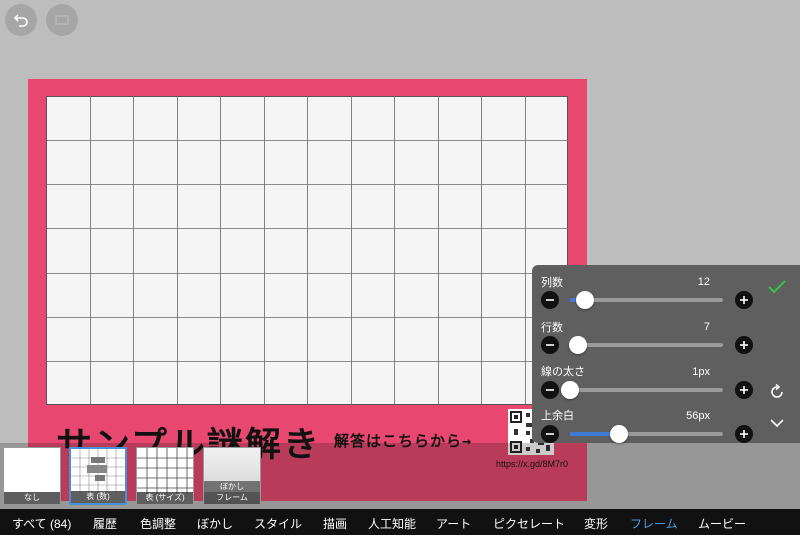 Image resolution: width=800 pixels, height=535 pixels. What do you see at coordinates (596, 523) in the screenshot?
I see `tab-transform: 変形` at bounding box center [596, 523].